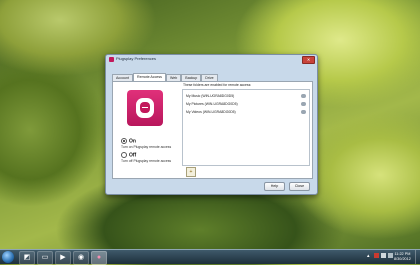  I want to click on volume-icon, so click(390, 255).